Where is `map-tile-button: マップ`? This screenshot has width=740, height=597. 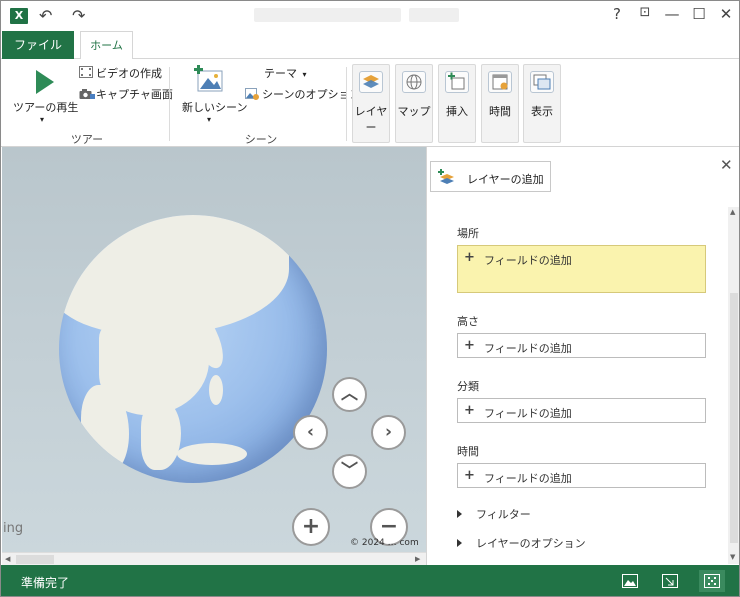
map-tile-button: マップ is located at coordinates (414, 103).